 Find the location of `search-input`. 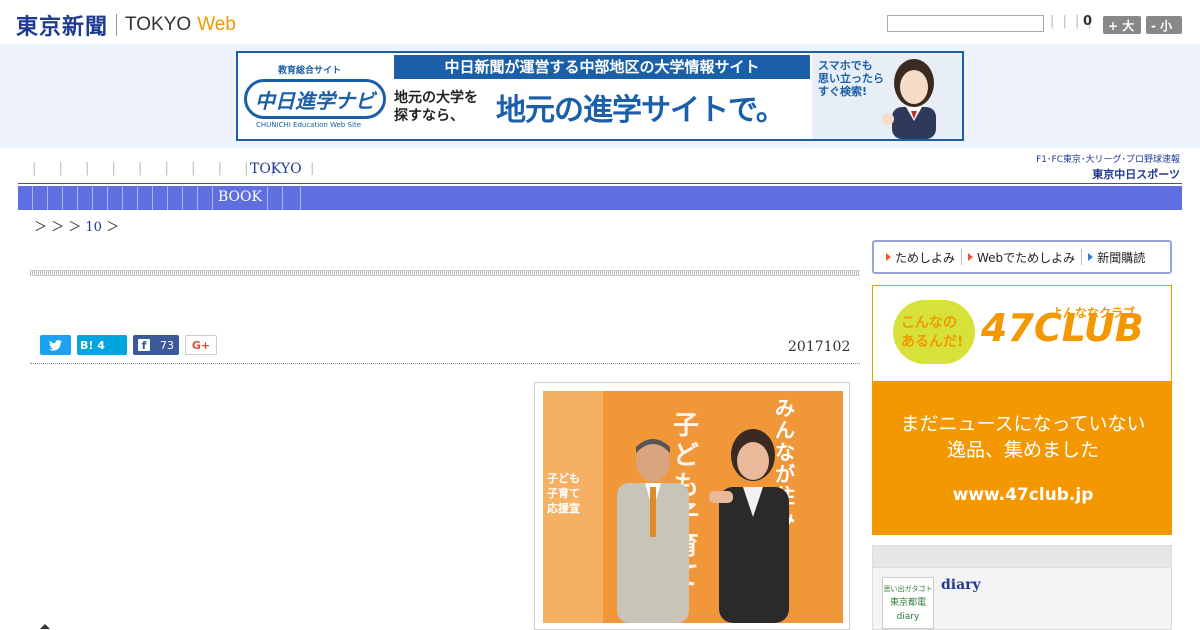

search-input is located at coordinates (965, 23).